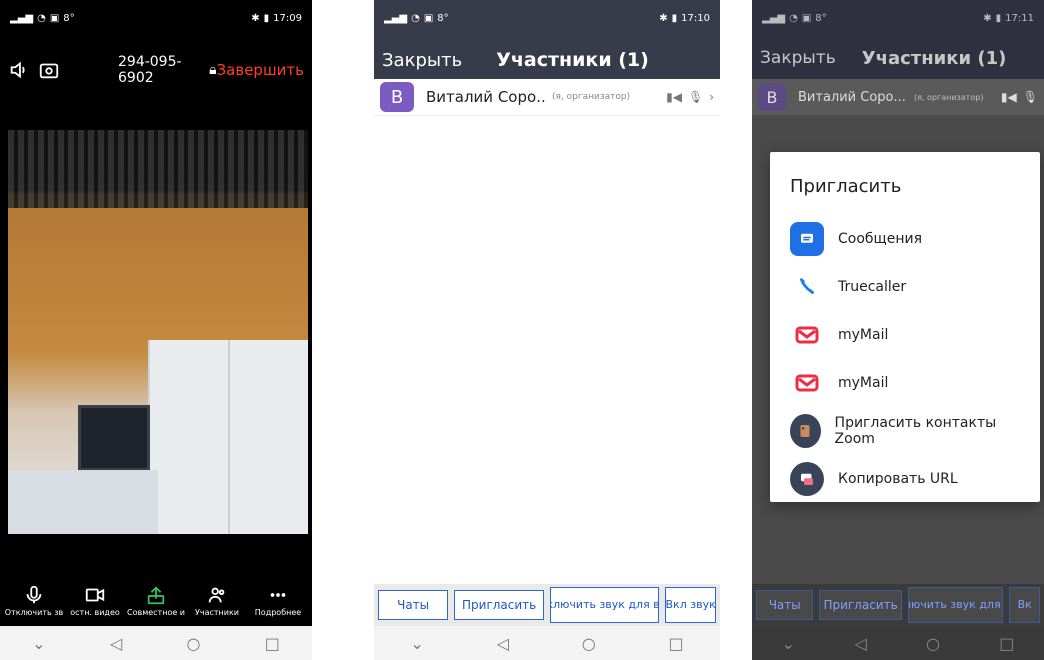 The image size is (1044, 660). What do you see at coordinates (807, 287) in the screenshot?
I see `phone-icon` at bounding box center [807, 287].